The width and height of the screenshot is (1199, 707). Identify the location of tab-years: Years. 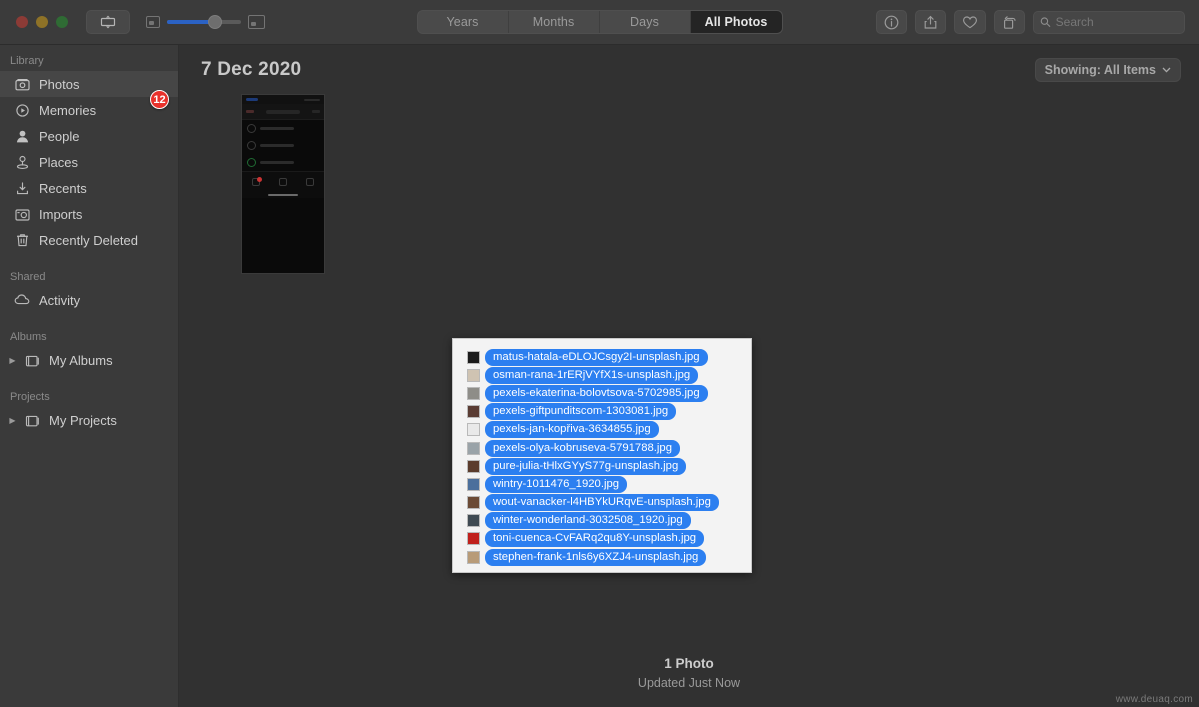
(463, 22).